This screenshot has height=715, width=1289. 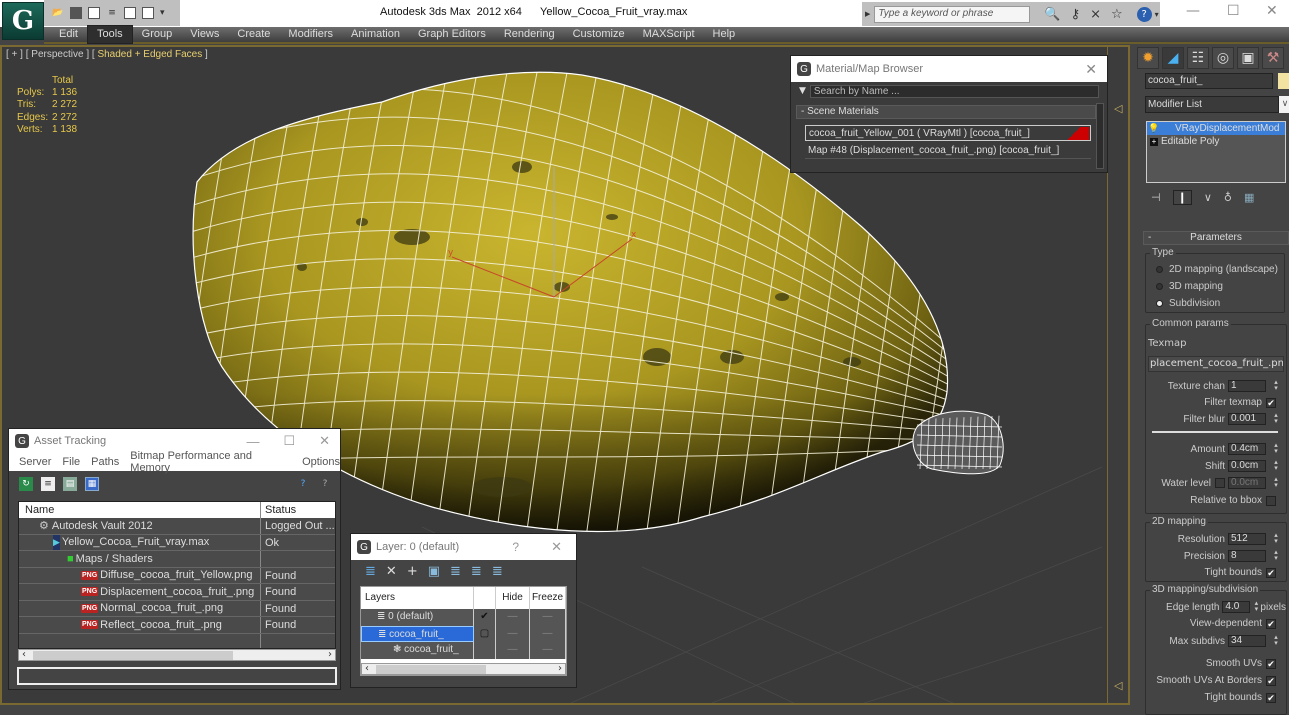 What do you see at coordinates (35, 462) in the screenshot?
I see `menu-server: Server` at bounding box center [35, 462].